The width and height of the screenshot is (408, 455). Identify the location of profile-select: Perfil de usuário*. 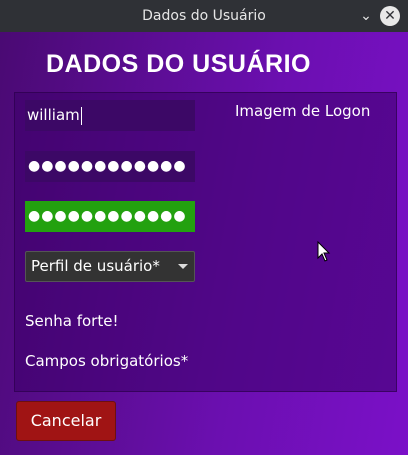
(110, 266).